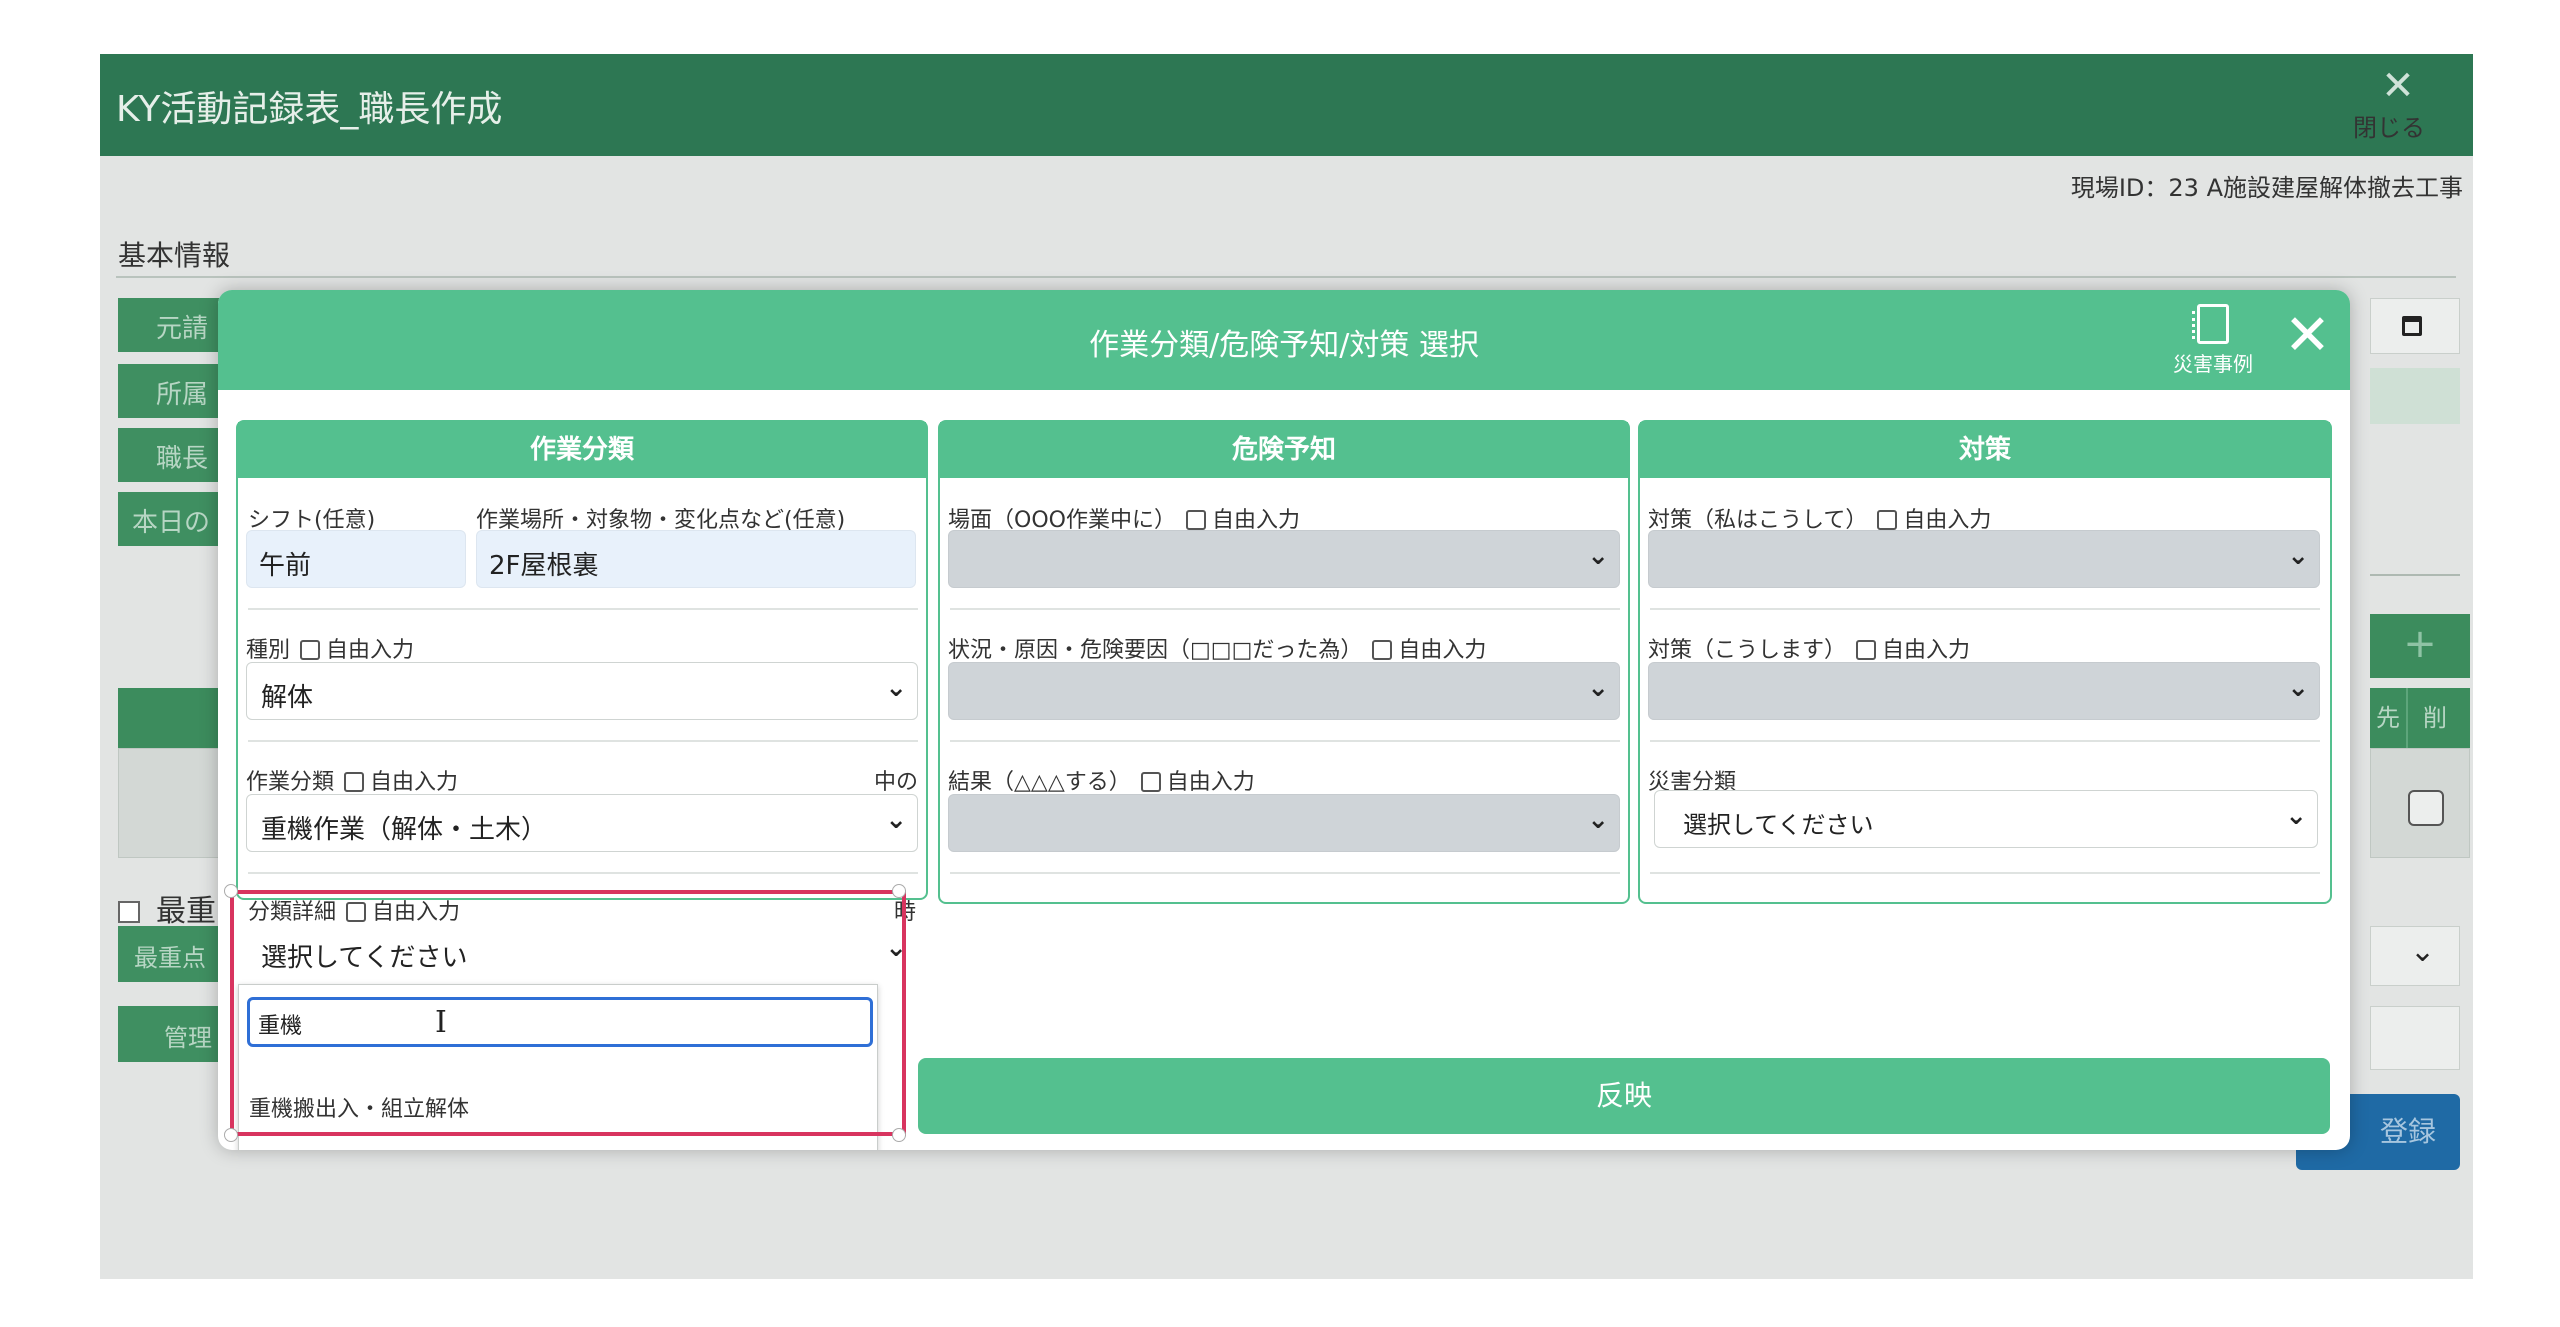 Image resolution: width=2560 pixels, height=1327 pixels. I want to click on disaster-cases-button: 災害事例, so click(2213, 340).